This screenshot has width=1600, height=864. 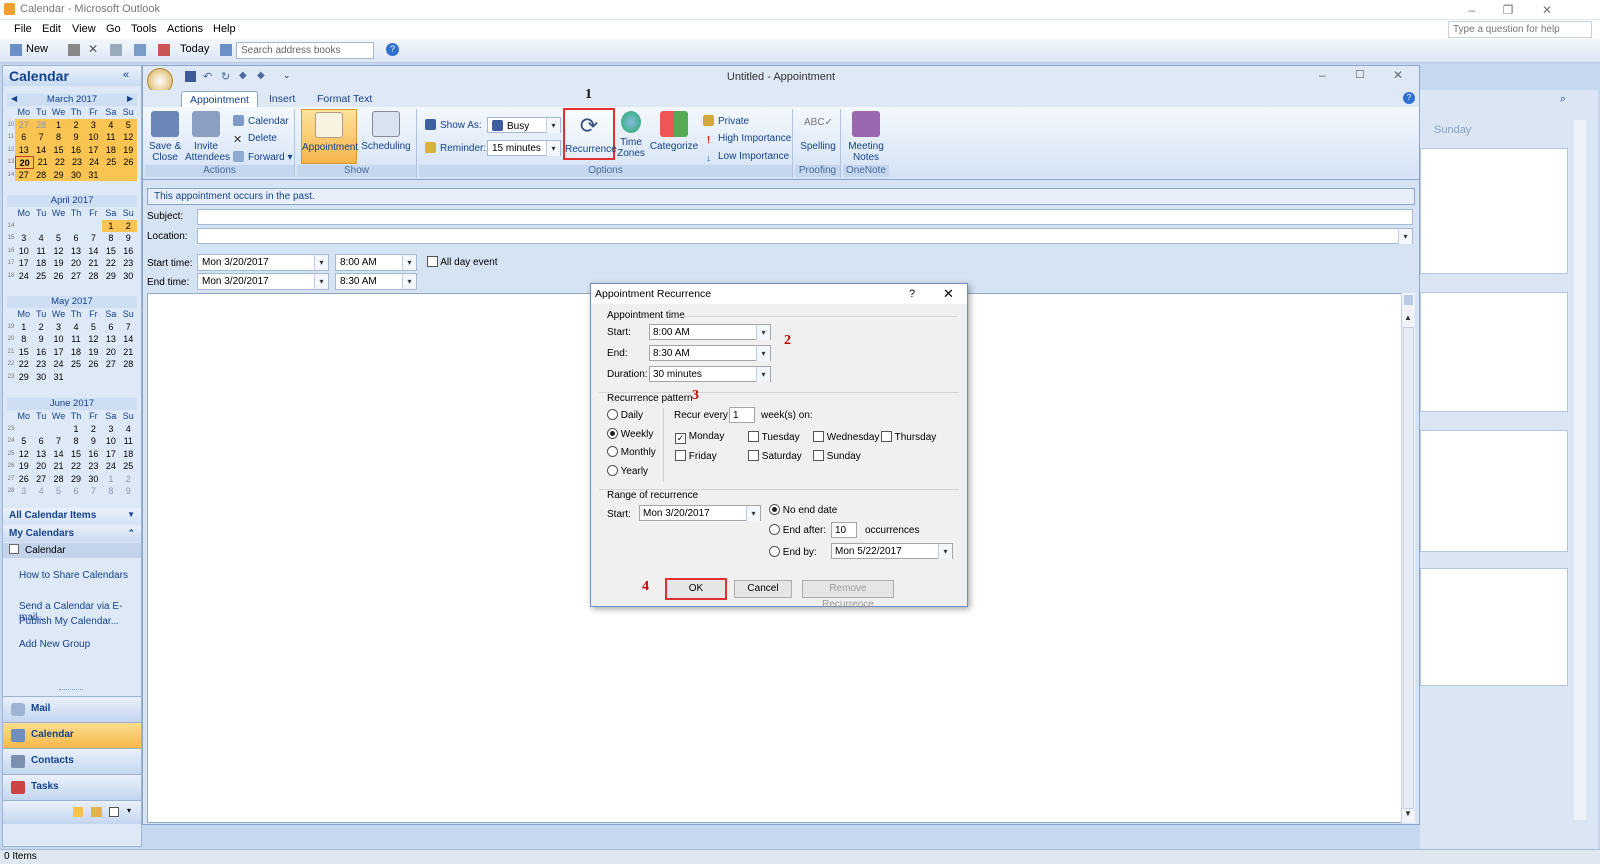 I want to click on scroll-down-icon: ▼, so click(x=1408, y=813).